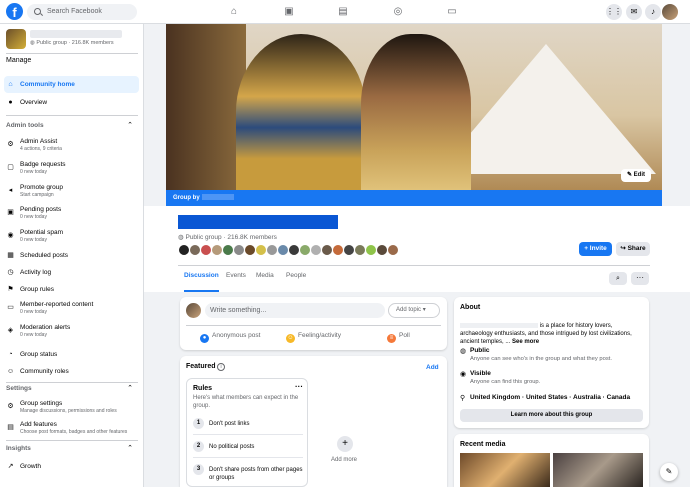 The image size is (690, 487). Describe the element at coordinates (74, 11) in the screenshot. I see `search-placeholder: Search Facebook` at that location.